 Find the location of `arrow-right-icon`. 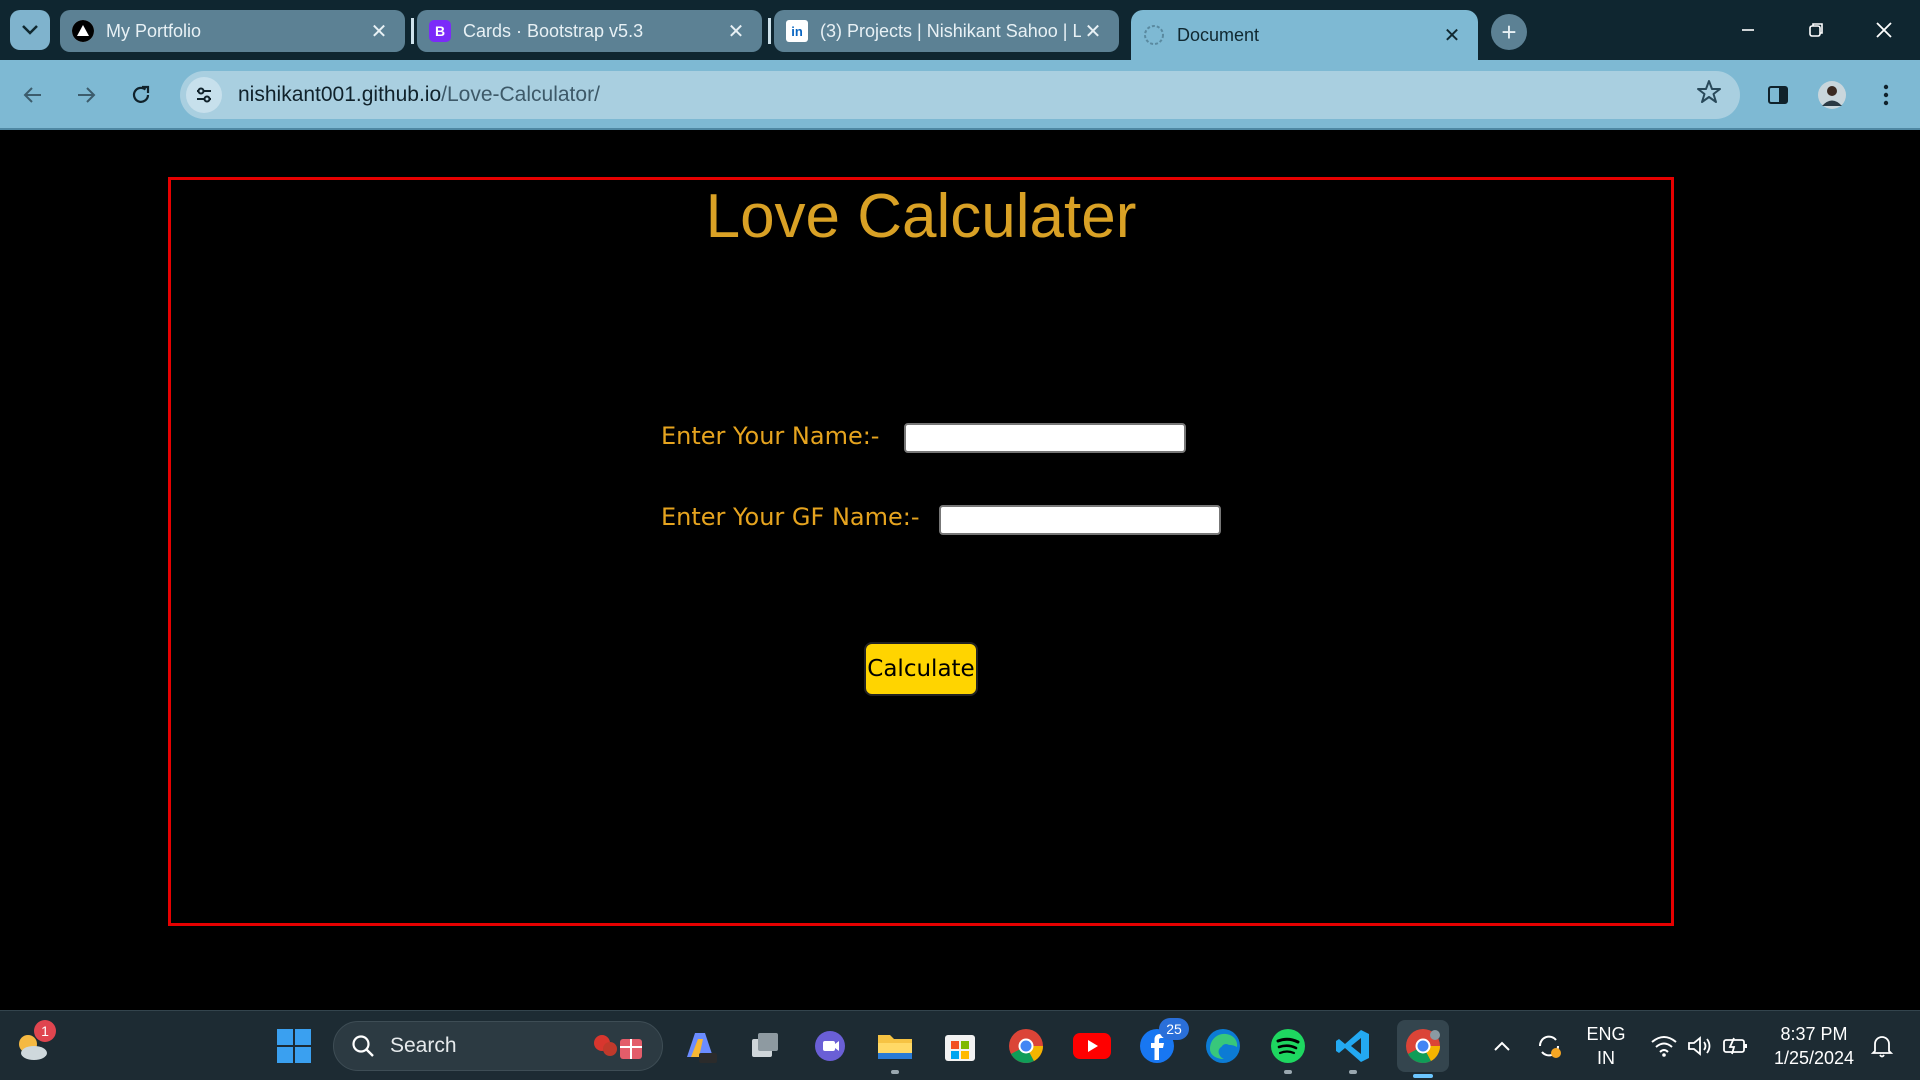

arrow-right-icon is located at coordinates (87, 95).